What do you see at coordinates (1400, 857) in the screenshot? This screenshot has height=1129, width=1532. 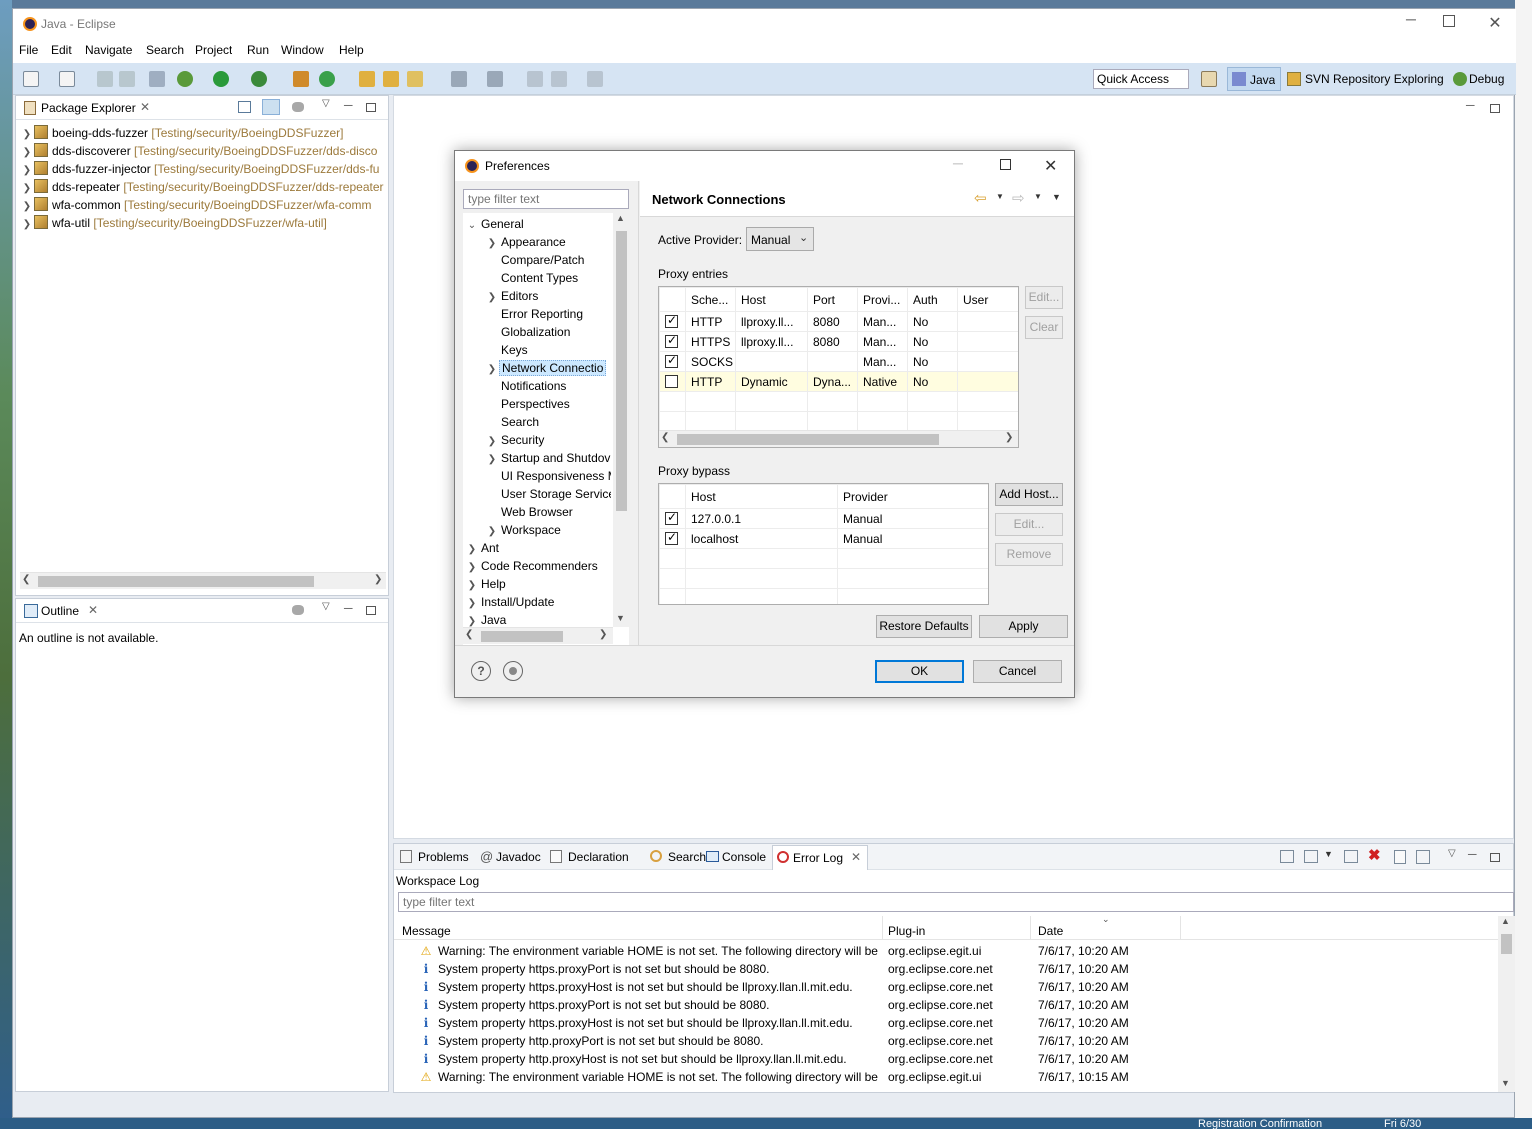 I see `open-log-icon` at bounding box center [1400, 857].